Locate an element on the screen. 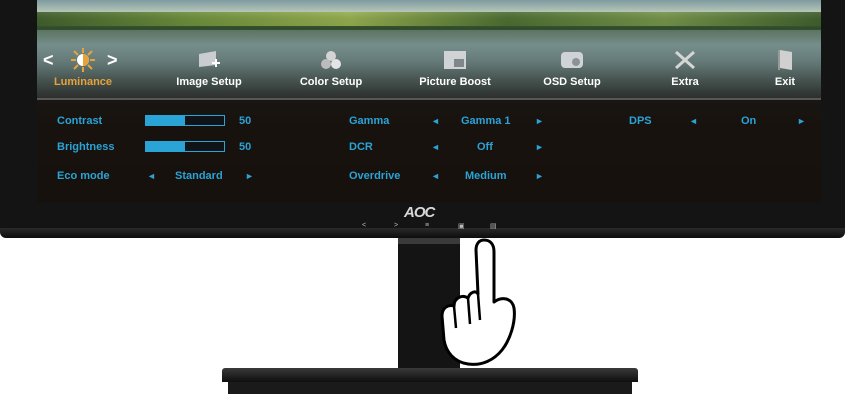 The height and width of the screenshot is (394, 845). tab-color-setup: Color Setup is located at coordinates (331, 69).